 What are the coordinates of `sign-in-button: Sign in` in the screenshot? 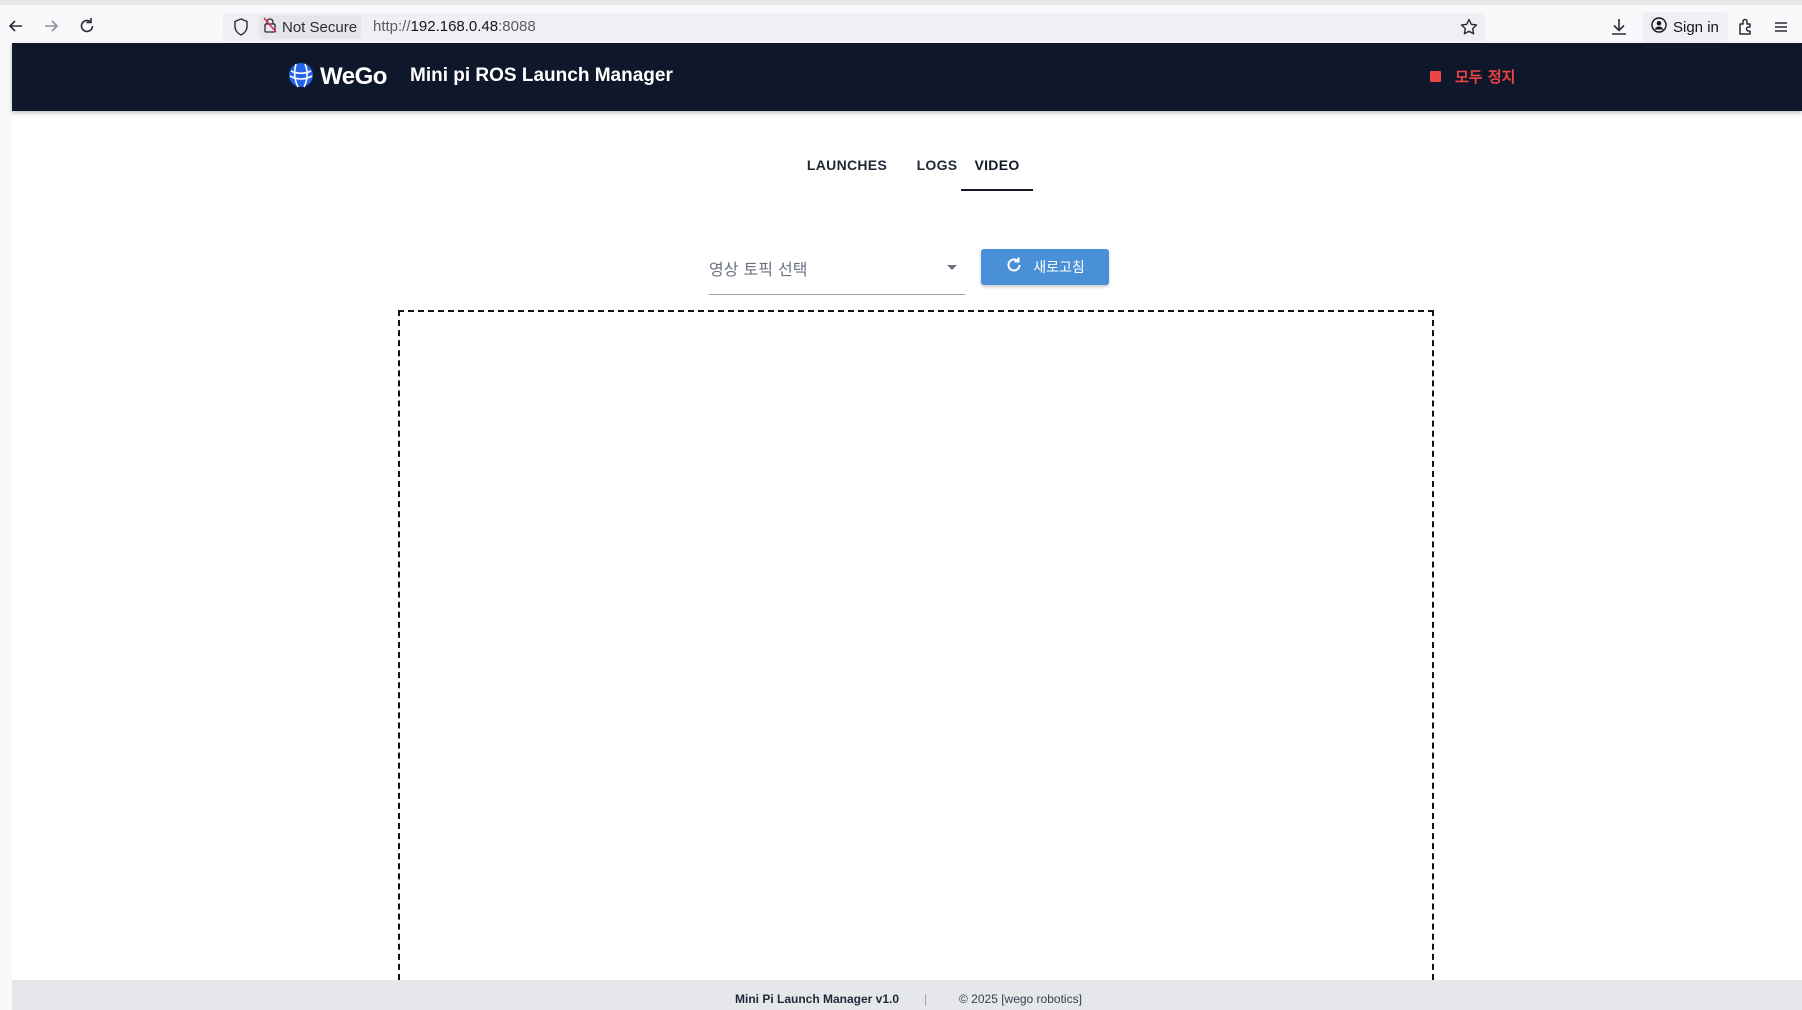 It's located at (1685, 27).